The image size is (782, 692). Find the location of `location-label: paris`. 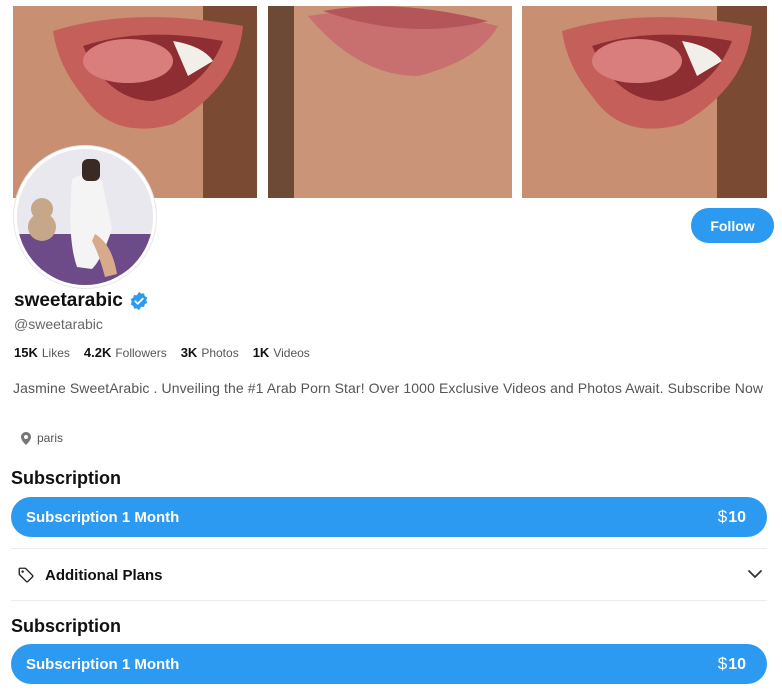

location-label: paris is located at coordinates (50, 438).